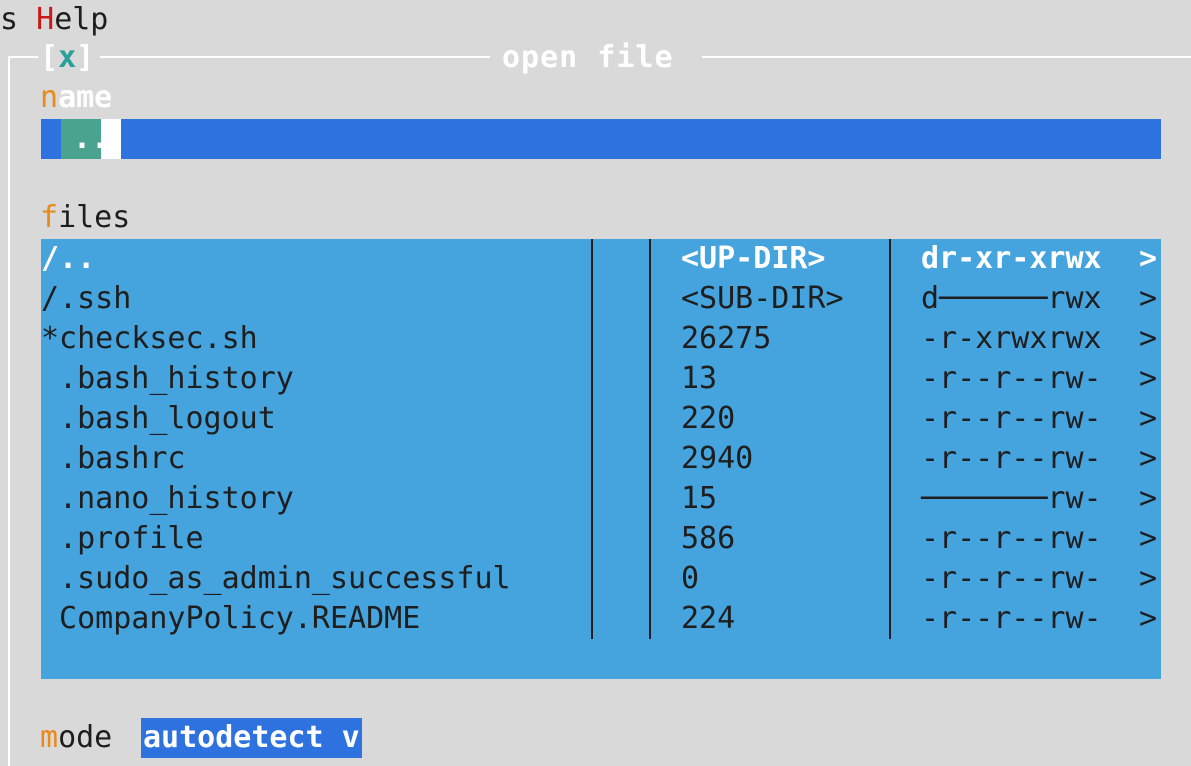 The height and width of the screenshot is (766, 1191). What do you see at coordinates (276, 578) in the screenshot?
I see `file-name: .sudo_as_admin_successful` at bounding box center [276, 578].